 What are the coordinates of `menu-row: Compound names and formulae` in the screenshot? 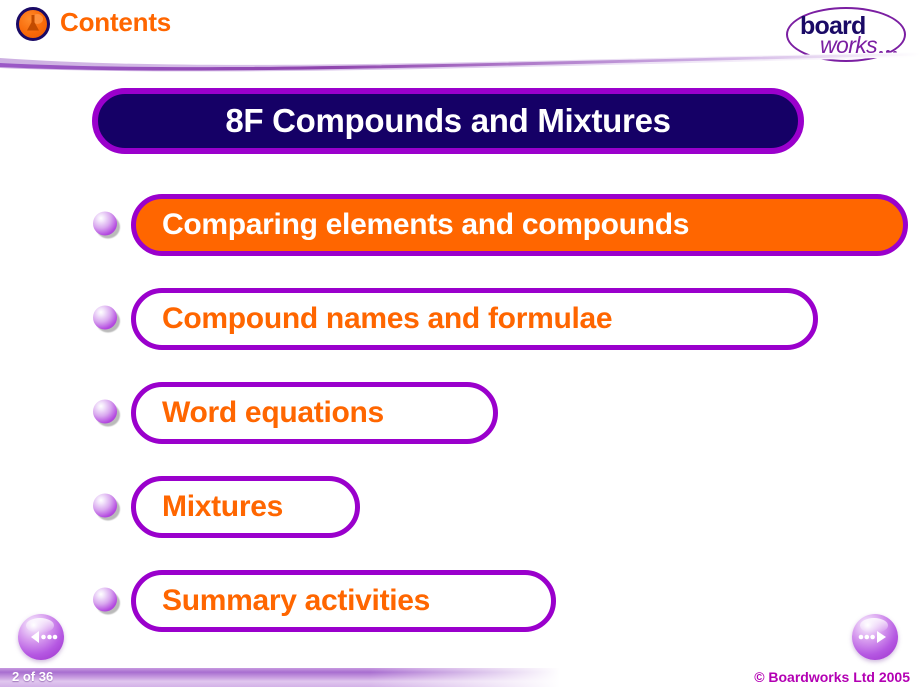 It's located at (460, 319).